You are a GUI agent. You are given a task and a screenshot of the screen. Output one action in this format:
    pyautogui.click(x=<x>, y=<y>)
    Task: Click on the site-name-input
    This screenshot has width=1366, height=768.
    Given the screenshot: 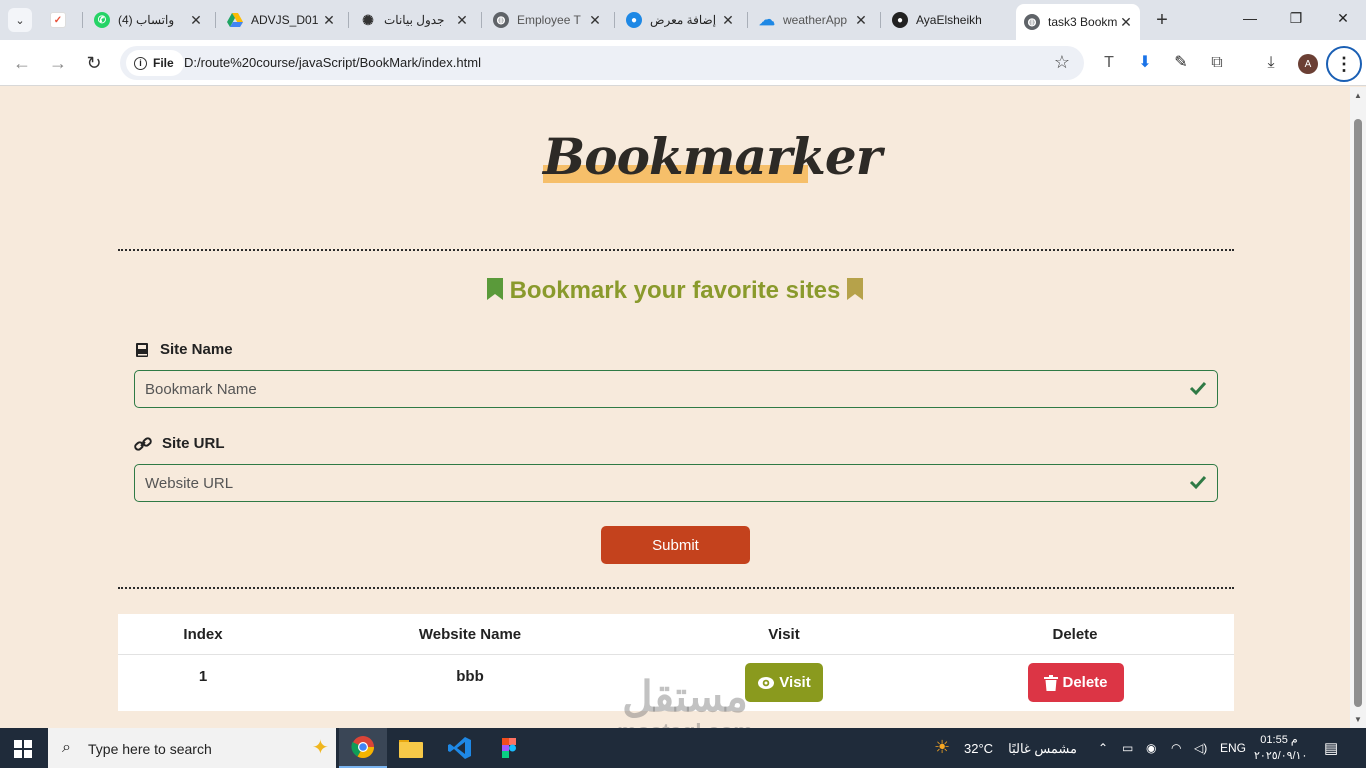 What is the action you would take?
    pyautogui.click(x=655, y=389)
    